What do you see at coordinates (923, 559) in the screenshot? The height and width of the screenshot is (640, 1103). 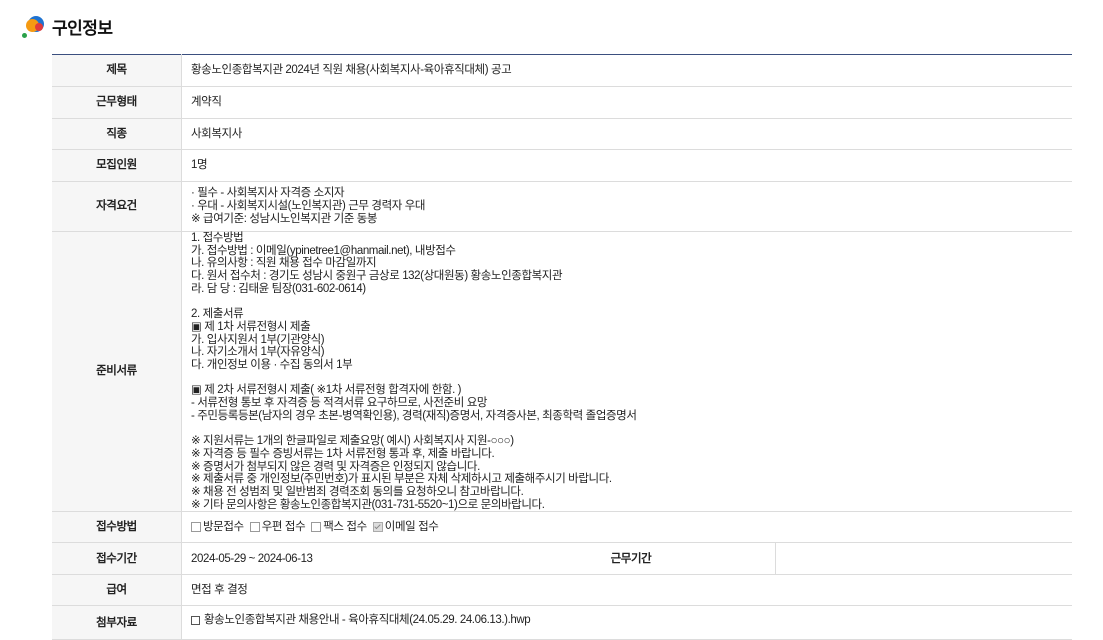 I see `work-period-value` at bounding box center [923, 559].